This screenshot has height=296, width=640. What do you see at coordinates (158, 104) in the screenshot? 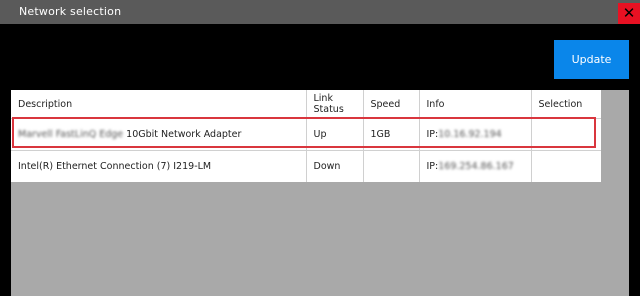
I see `column-header-description: Description` at bounding box center [158, 104].